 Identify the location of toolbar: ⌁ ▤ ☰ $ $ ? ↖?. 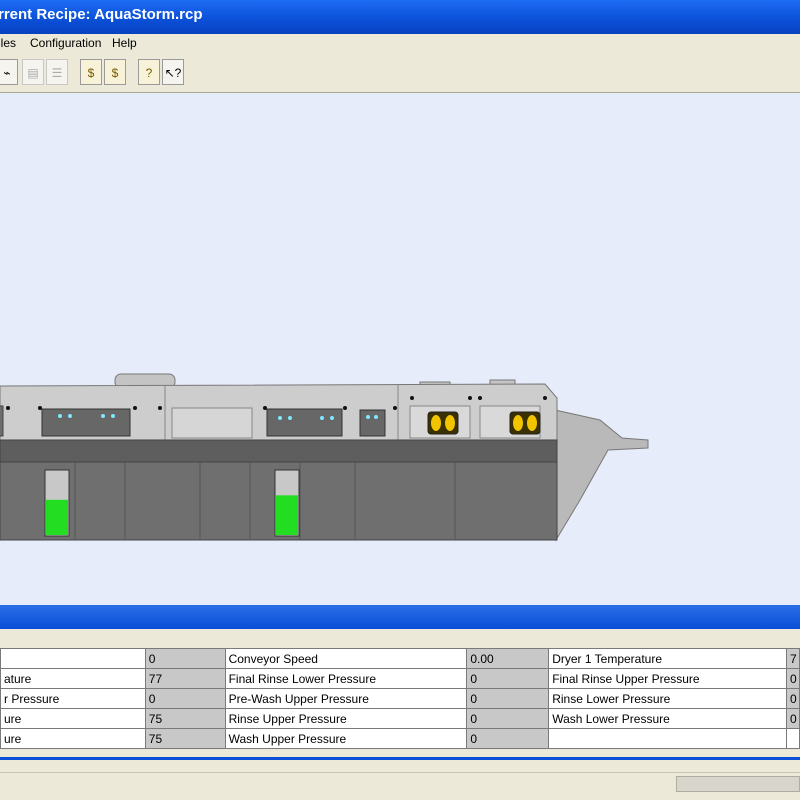
(400, 73).